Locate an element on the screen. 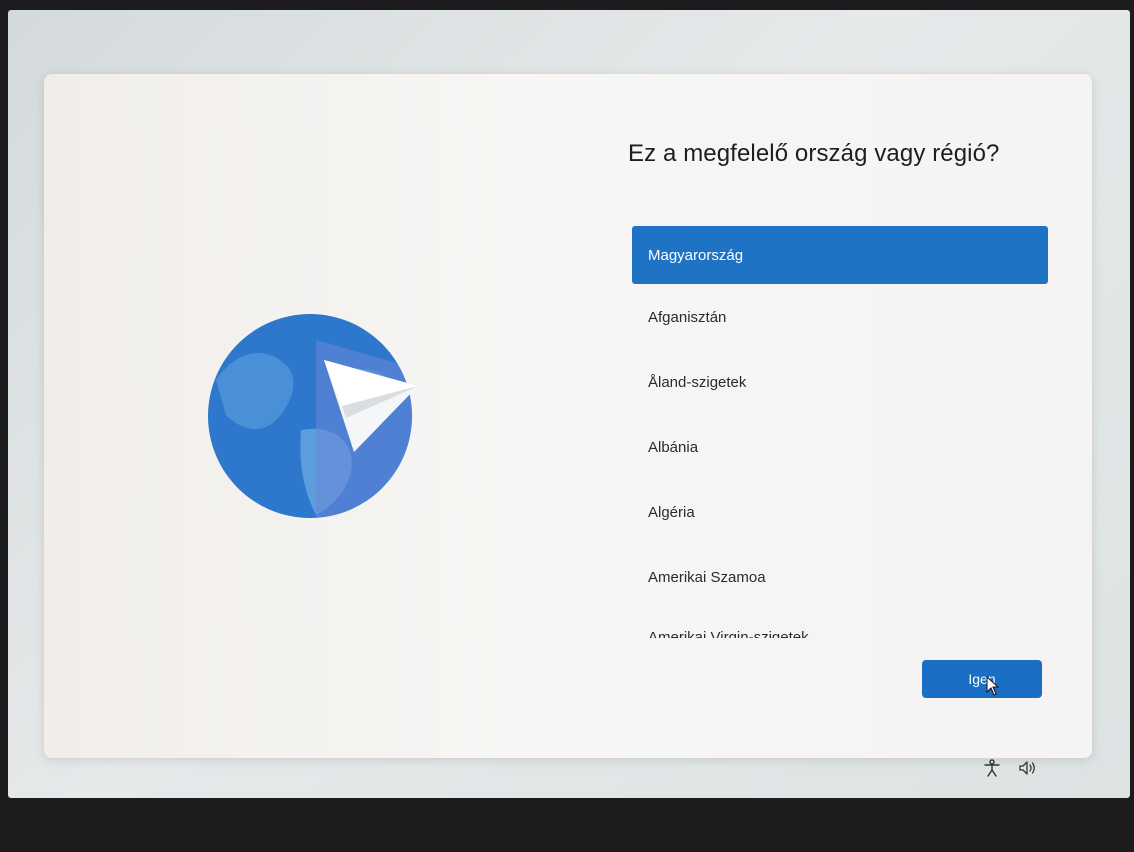  country-label: Amerikai Virgin-szigetek is located at coordinates (728, 633).